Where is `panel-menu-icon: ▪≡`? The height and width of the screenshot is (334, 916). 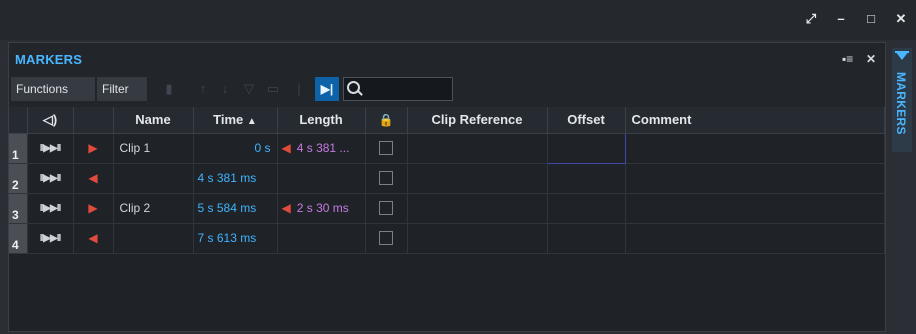 panel-menu-icon: ▪≡ is located at coordinates (847, 59).